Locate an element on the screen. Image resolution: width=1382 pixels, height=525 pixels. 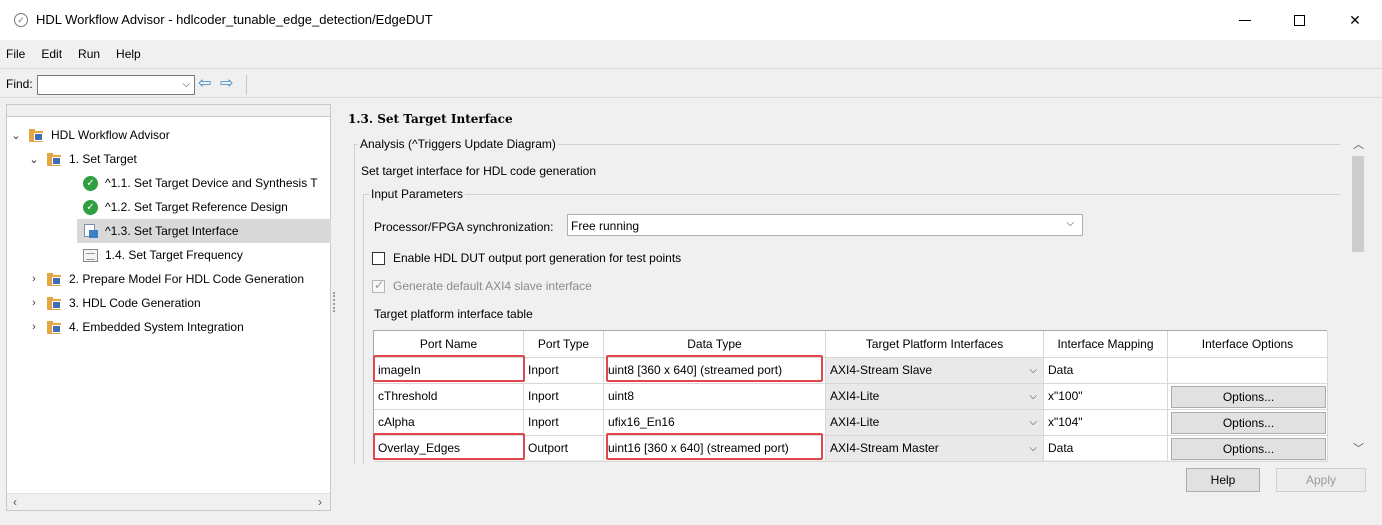
tree-item-label: ^1.1. Set Target Device and Synthesis T is located at coordinates (211, 183).